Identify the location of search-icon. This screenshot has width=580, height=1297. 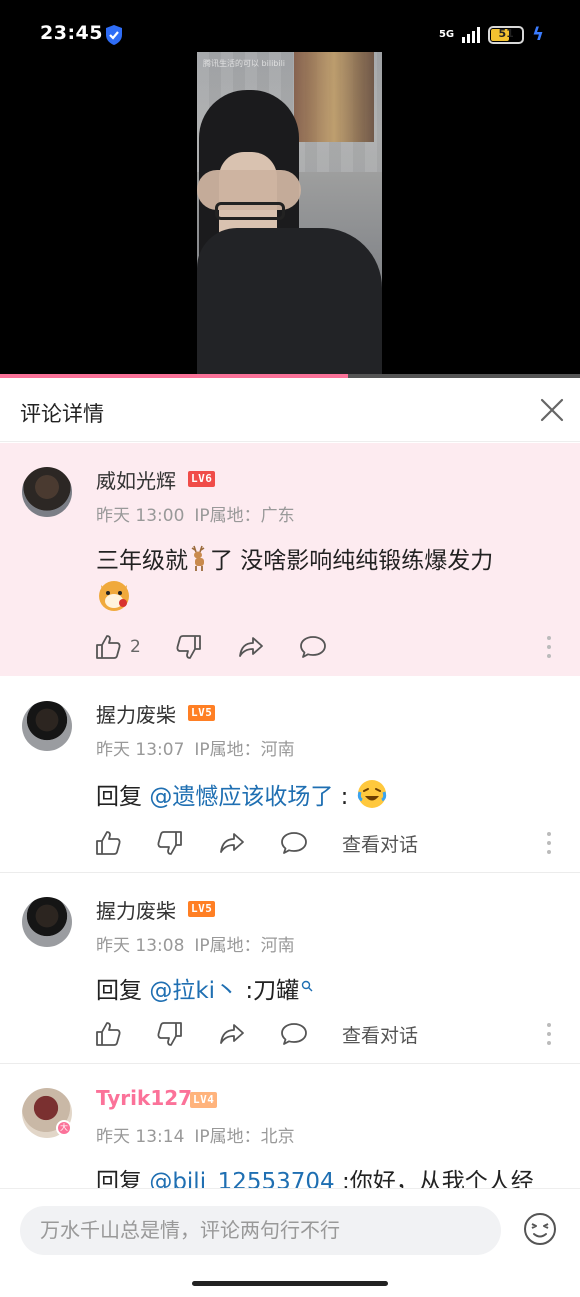
(307, 985).